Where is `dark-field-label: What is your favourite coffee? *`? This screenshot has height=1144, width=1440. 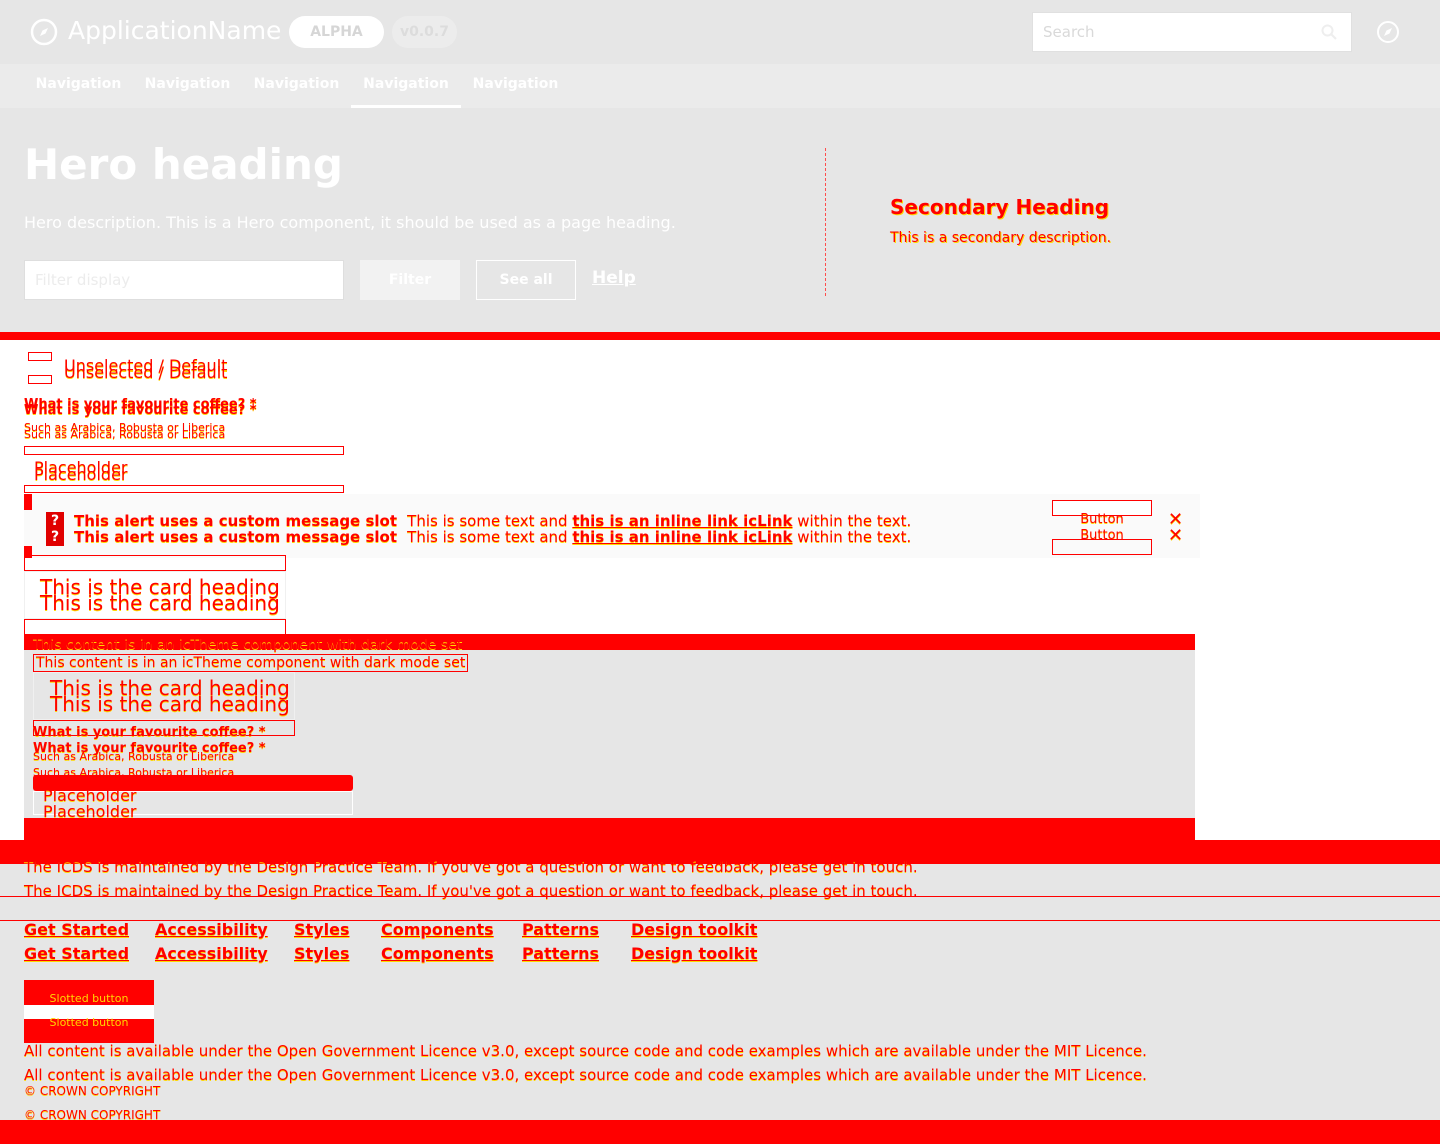
dark-field-label: What is your favourite coffee? * is located at coordinates (149, 732).